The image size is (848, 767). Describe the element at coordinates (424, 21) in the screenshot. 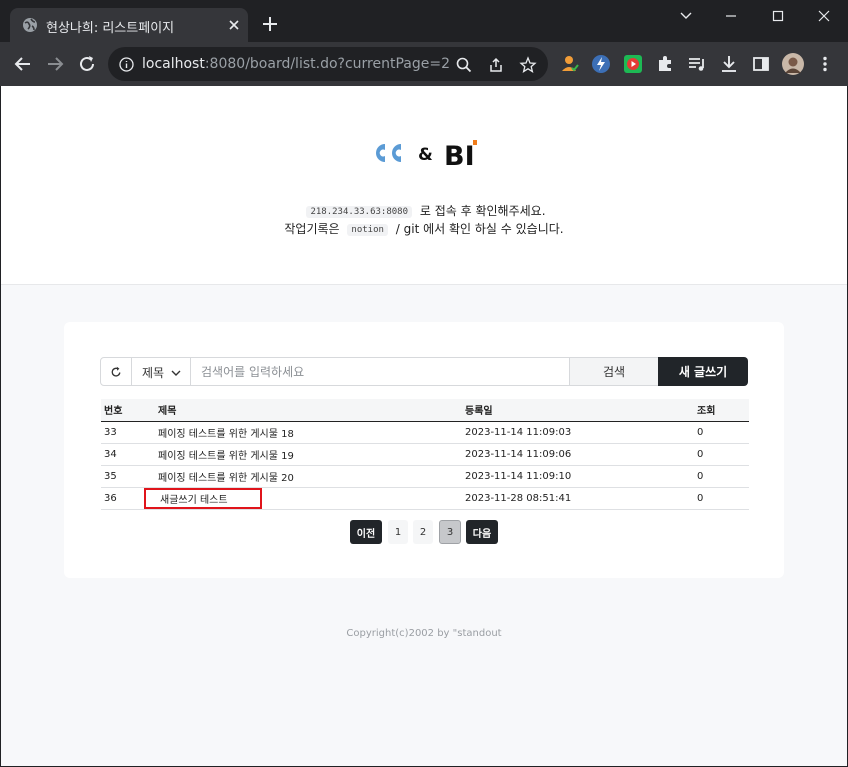

I see `browser-titlebar: 현상나희: 리스트페이지` at that location.